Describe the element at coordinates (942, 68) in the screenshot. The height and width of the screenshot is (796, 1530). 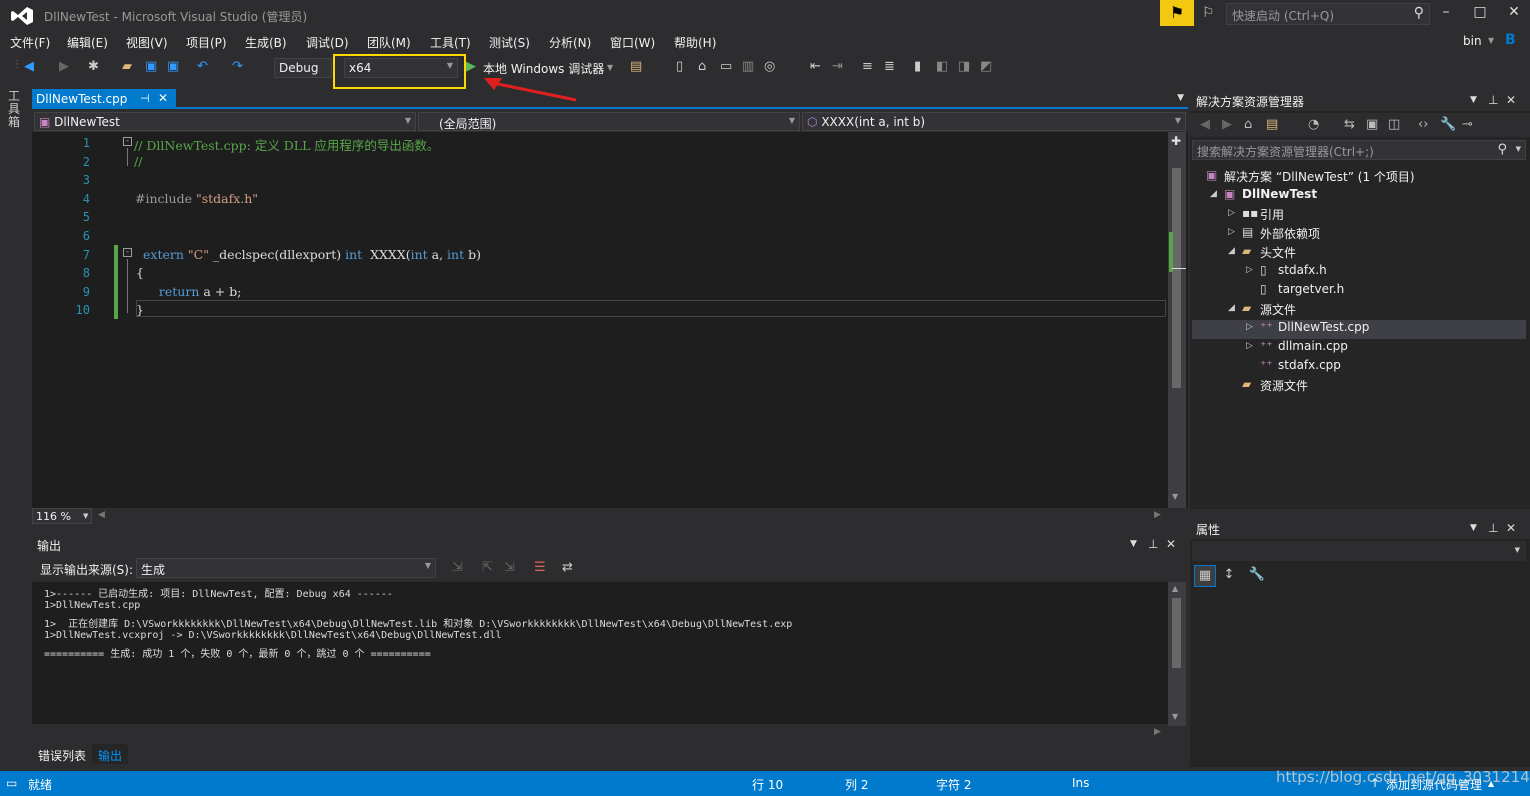
I see `prev-bookmark-icon: ◧` at that location.